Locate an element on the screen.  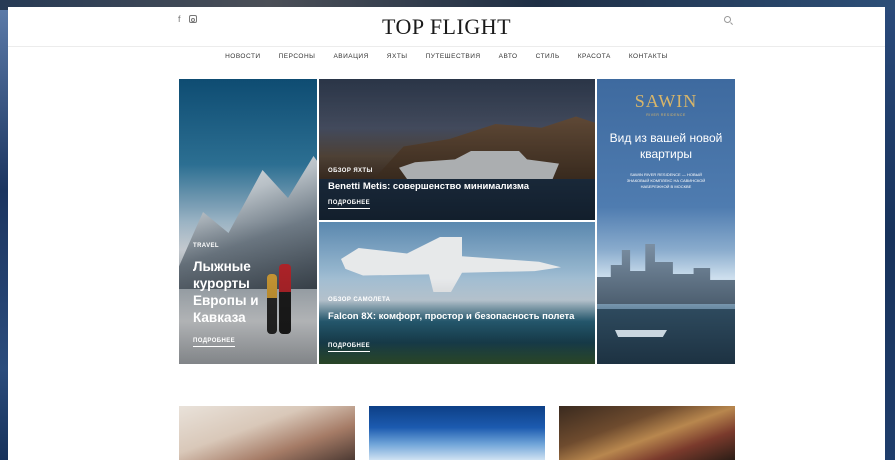
nav-item-beauty: КРАСОТА is located at coordinates (594, 56).